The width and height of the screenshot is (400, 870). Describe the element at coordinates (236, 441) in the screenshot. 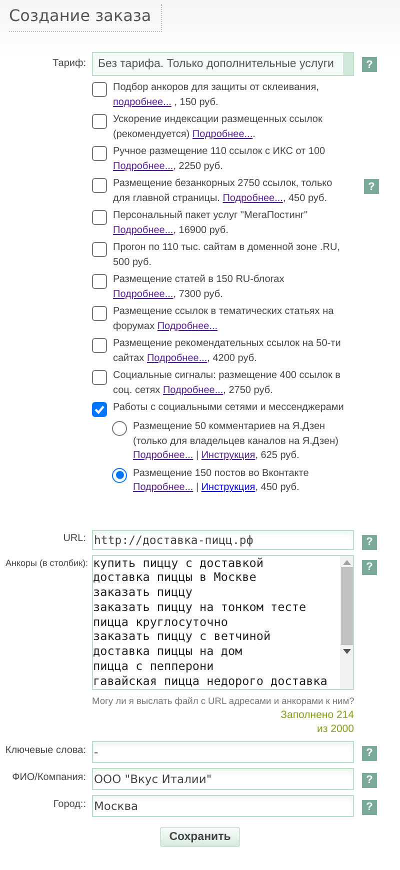

I see `option-label: Размещение 50 комментариев на Я.Дзен (только для владельцев каналов на Я.Дзен) Подробнее... | Инструкция, 625 руб.` at that location.